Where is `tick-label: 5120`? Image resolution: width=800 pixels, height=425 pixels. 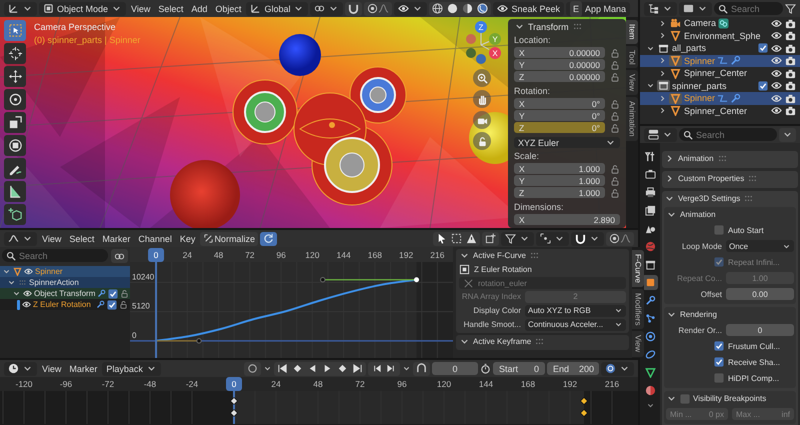 tick-label: 5120 is located at coordinates (141, 306).